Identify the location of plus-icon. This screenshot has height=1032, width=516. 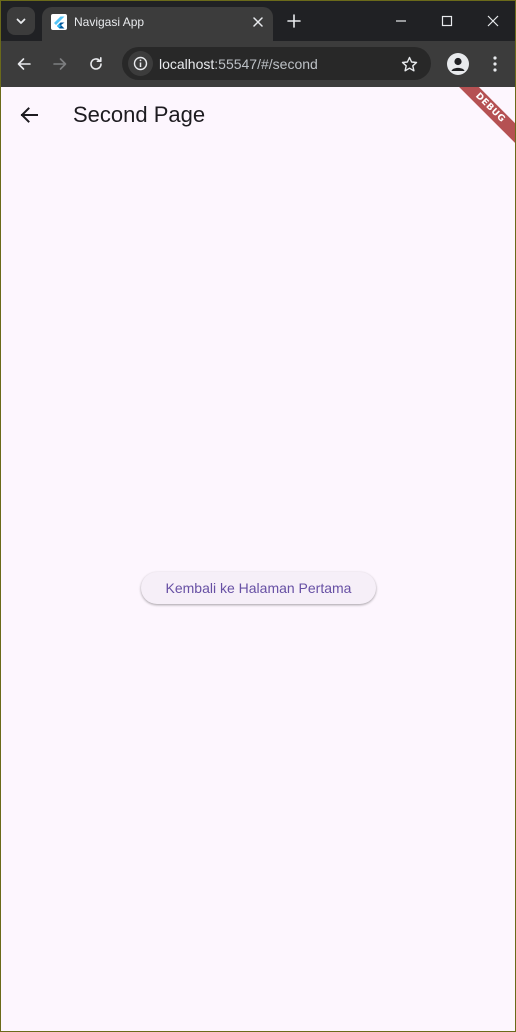
(294, 21).